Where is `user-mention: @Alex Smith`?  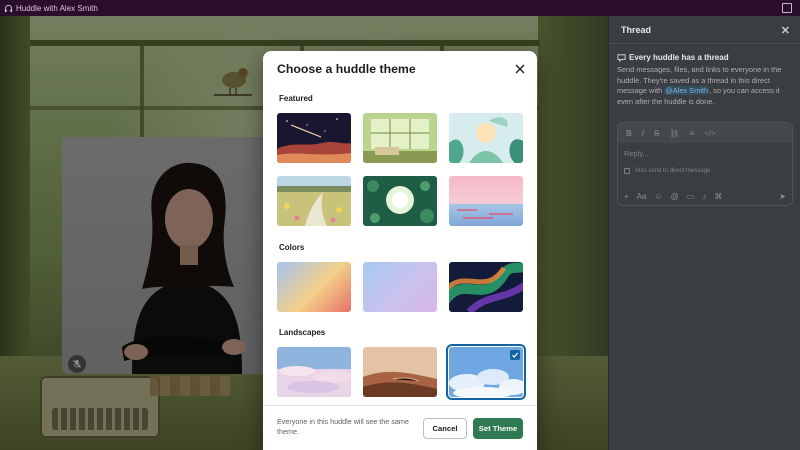
user-mention: @Alex Smith is located at coordinates (687, 91).